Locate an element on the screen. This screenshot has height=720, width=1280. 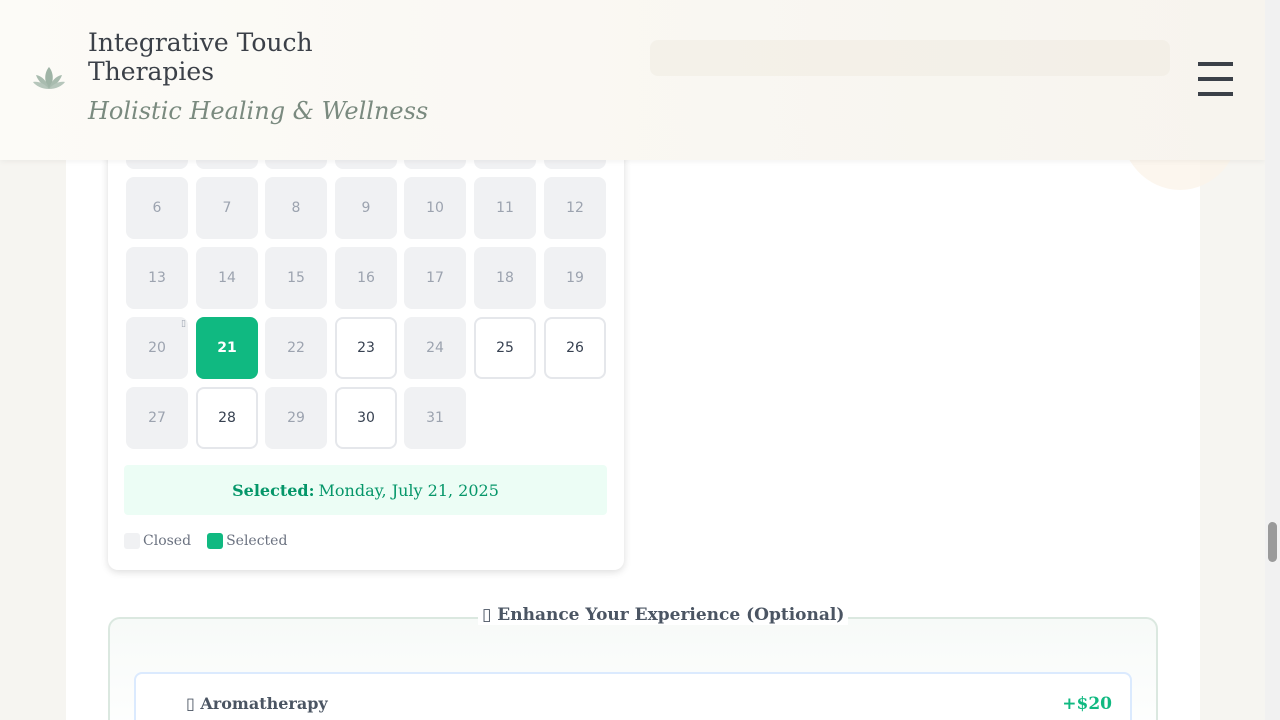
calendar-day-7: 7 is located at coordinates (227, 208).